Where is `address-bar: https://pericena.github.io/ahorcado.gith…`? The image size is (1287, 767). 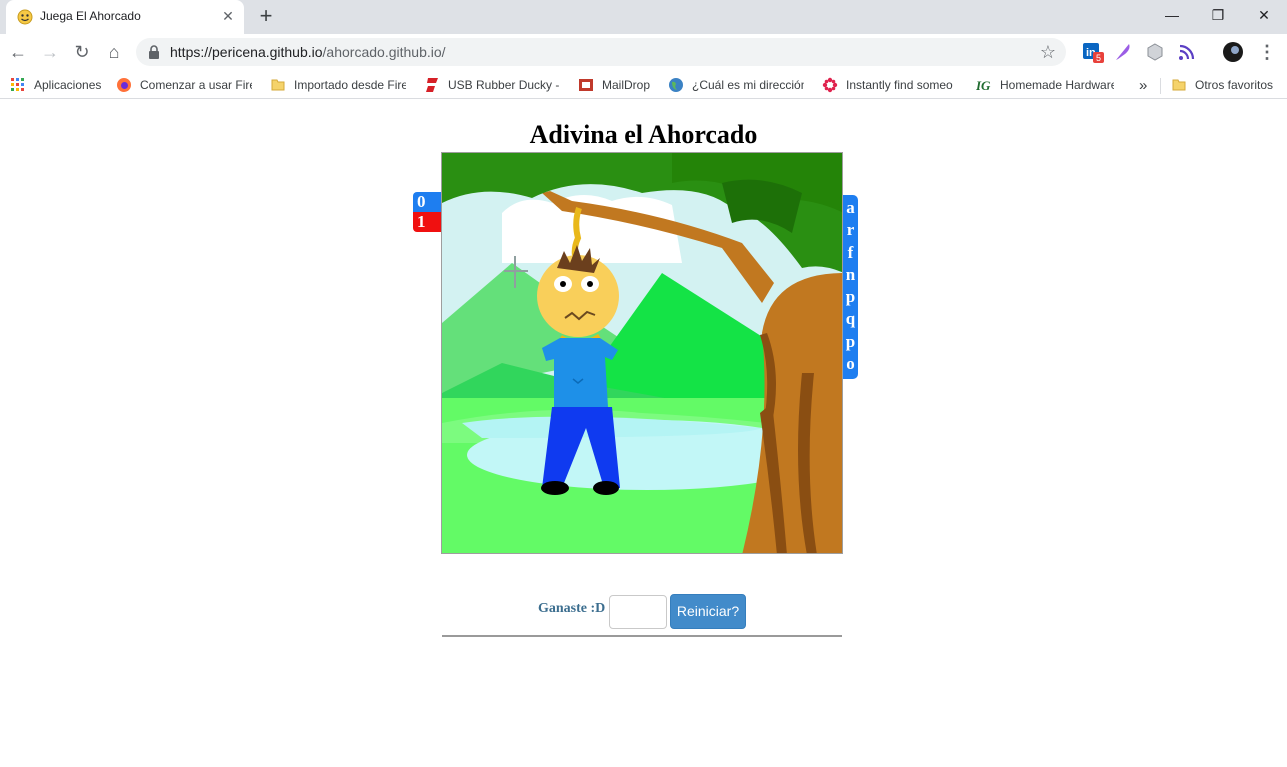 address-bar: https://pericena.github.io/ahorcado.gith… is located at coordinates (601, 52).